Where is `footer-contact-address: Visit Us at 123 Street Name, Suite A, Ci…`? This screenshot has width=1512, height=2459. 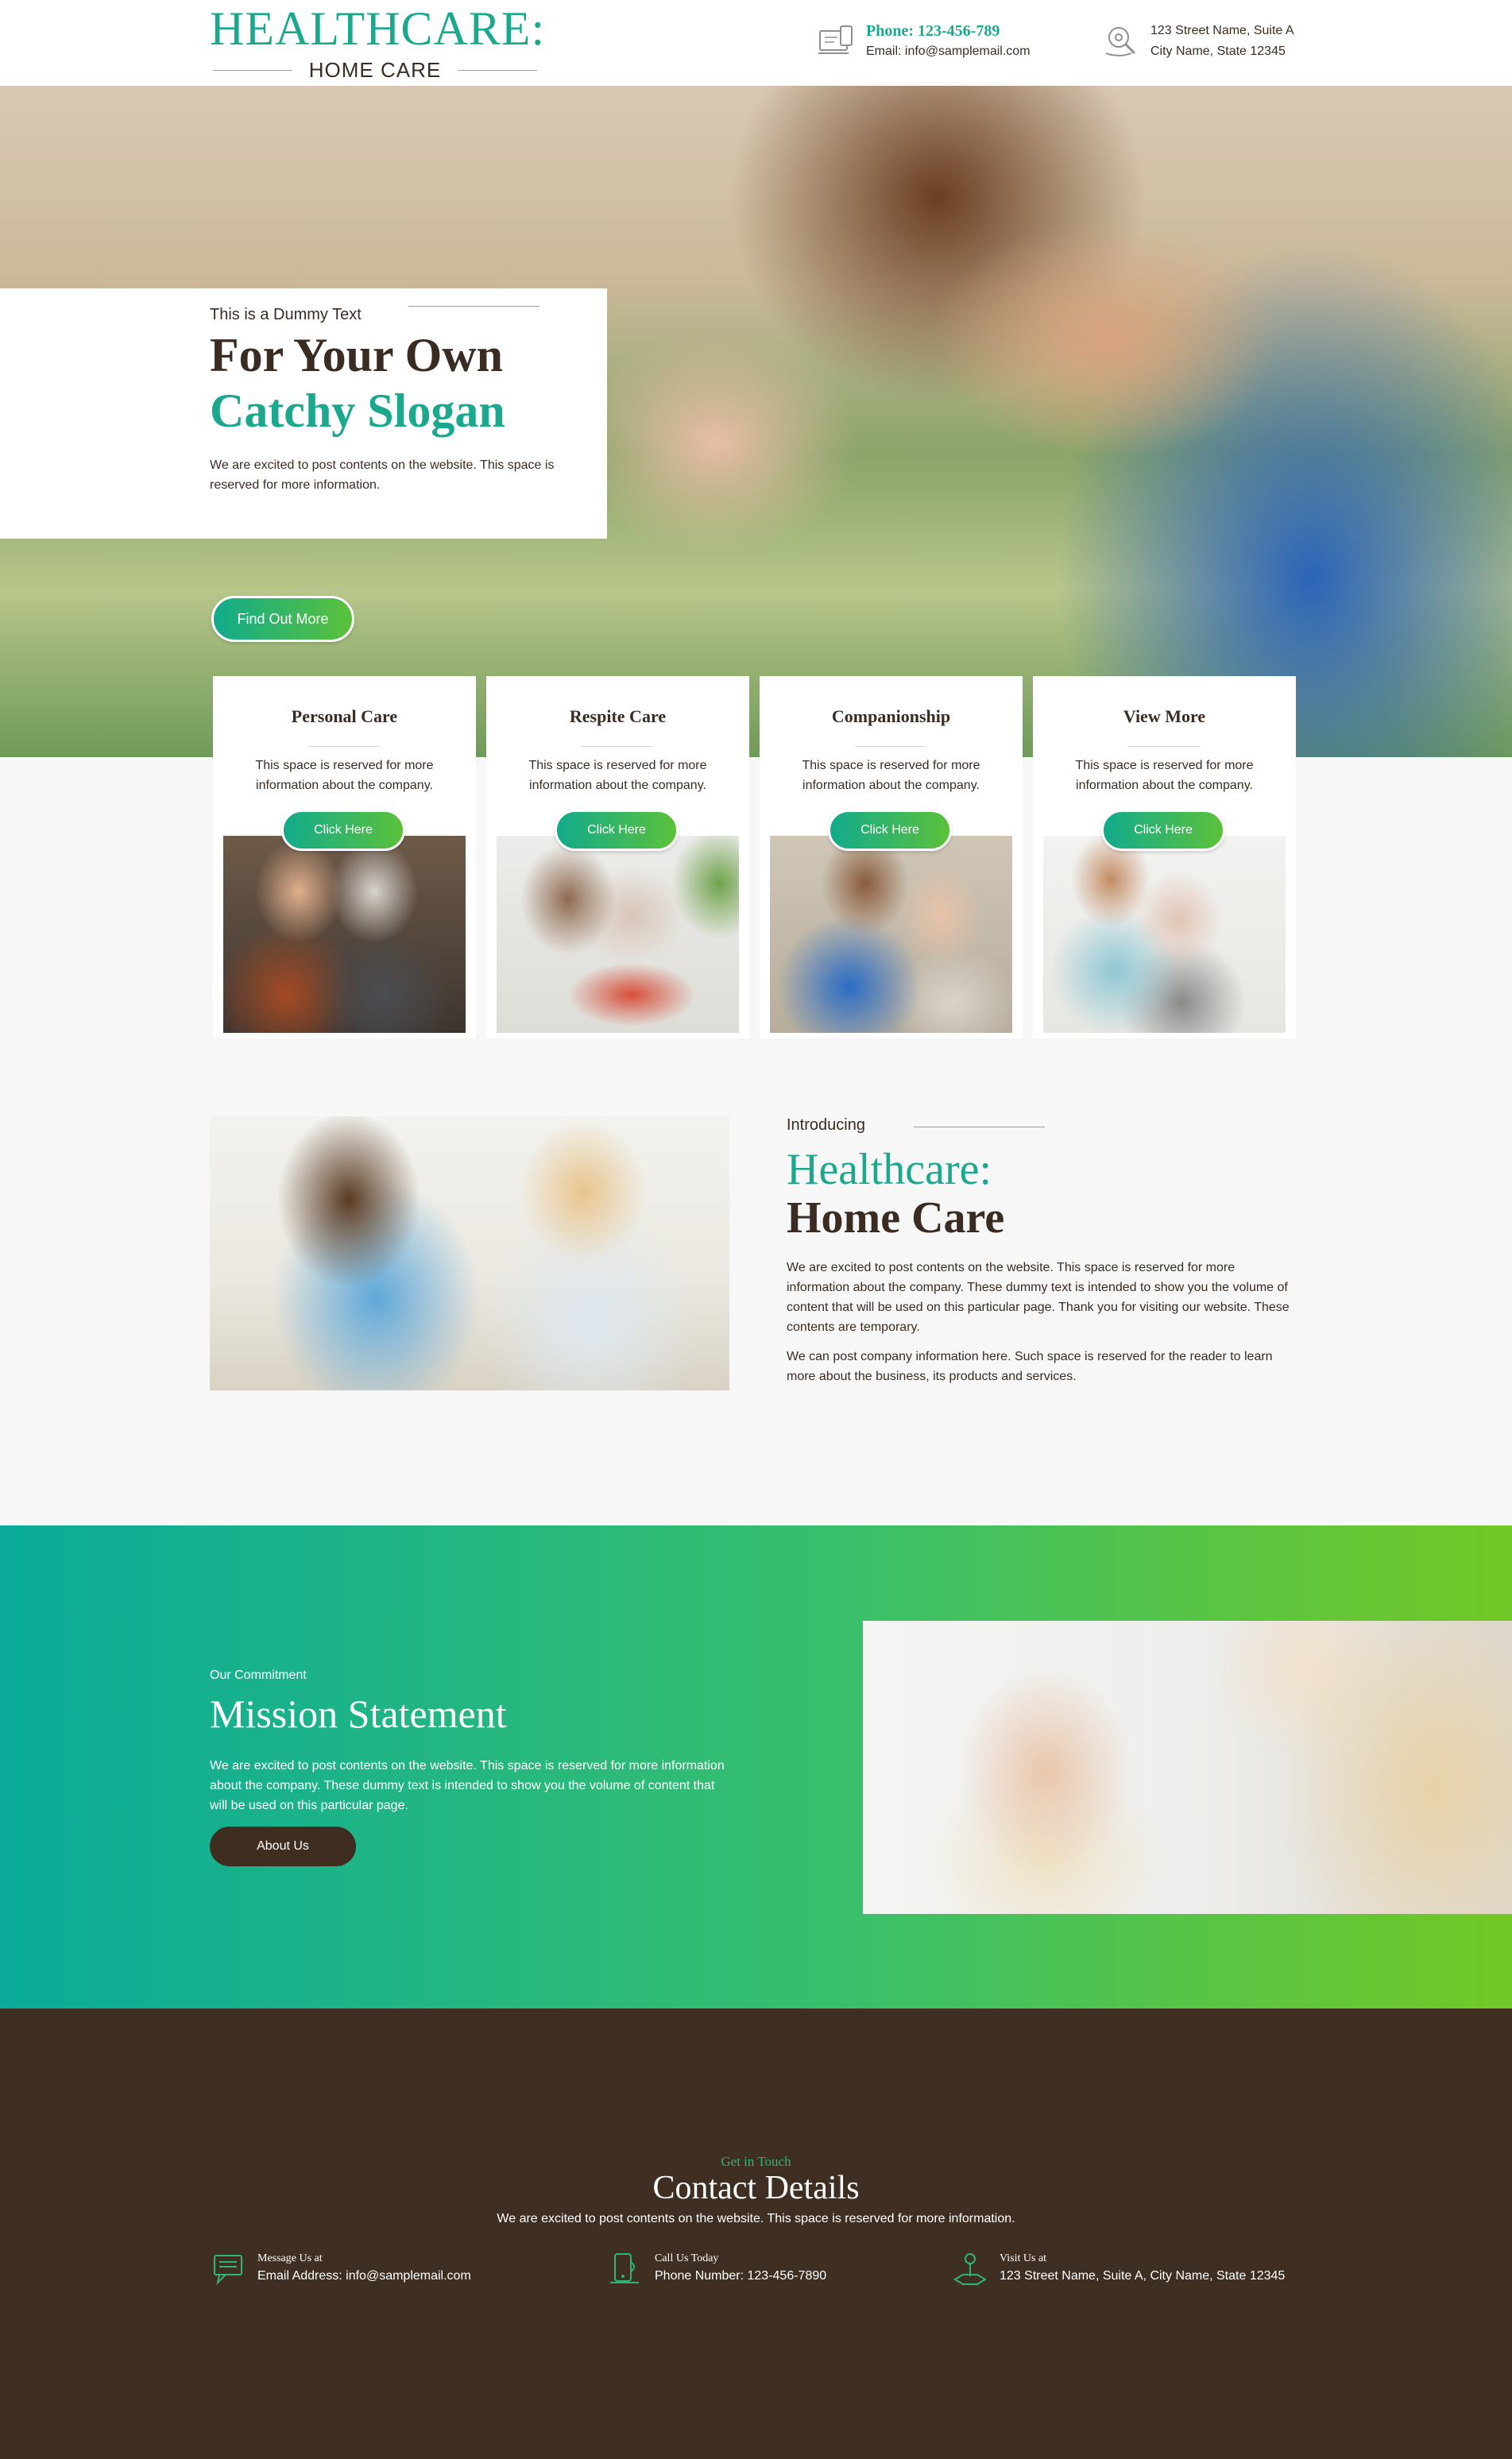
footer-contact-address: Visit Us at 123 Street Name, Suite A, Ci… is located at coordinates (1118, 2269).